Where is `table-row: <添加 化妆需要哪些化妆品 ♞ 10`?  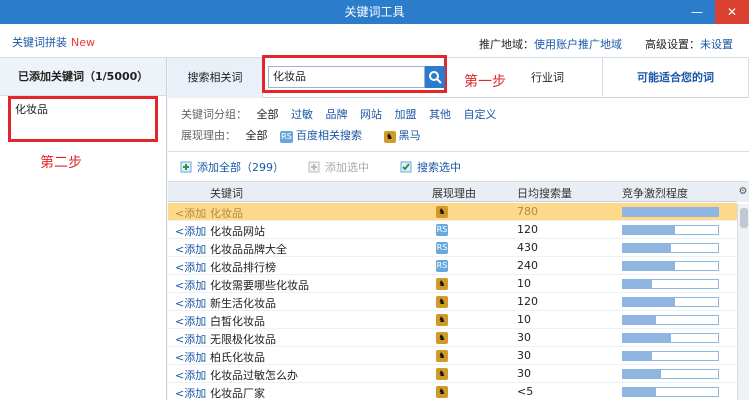 table-row: <添加 化妆需要哪些化妆品 ♞ 10 is located at coordinates (452, 284).